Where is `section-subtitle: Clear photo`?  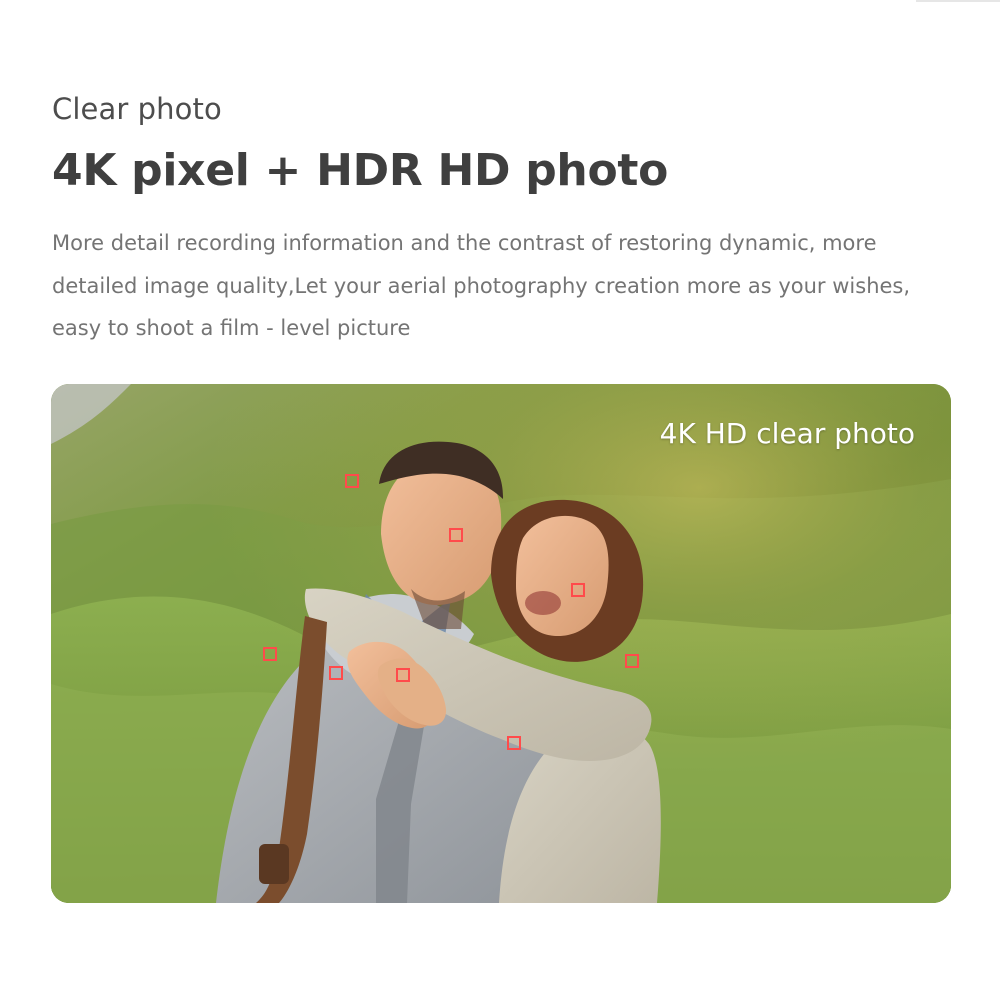 section-subtitle: Clear photo is located at coordinates (137, 109).